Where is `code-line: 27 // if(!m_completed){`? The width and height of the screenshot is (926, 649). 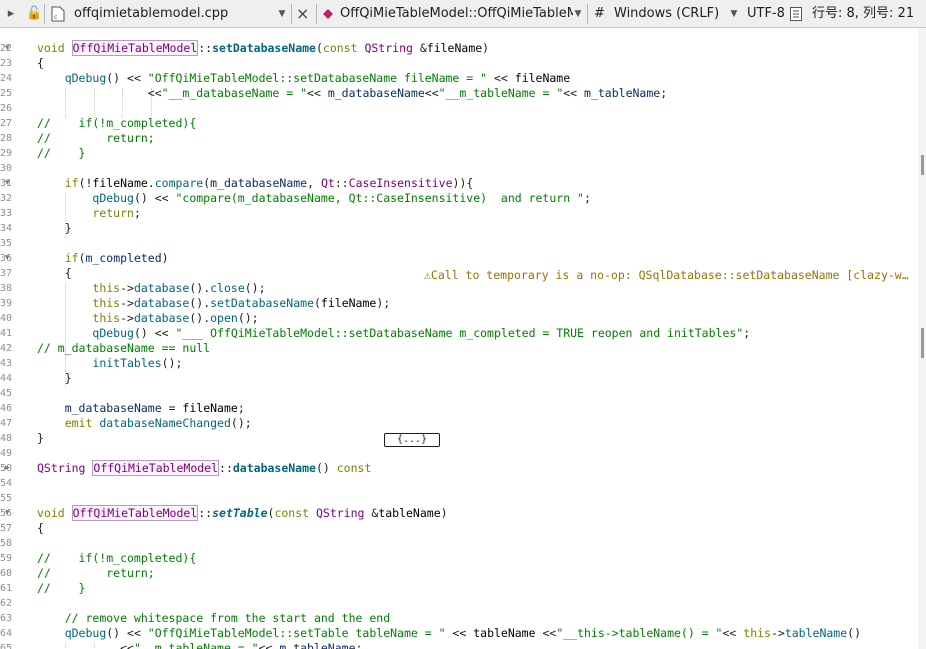 code-line: 27 // if(!m_completed){ is located at coordinates (459, 123).